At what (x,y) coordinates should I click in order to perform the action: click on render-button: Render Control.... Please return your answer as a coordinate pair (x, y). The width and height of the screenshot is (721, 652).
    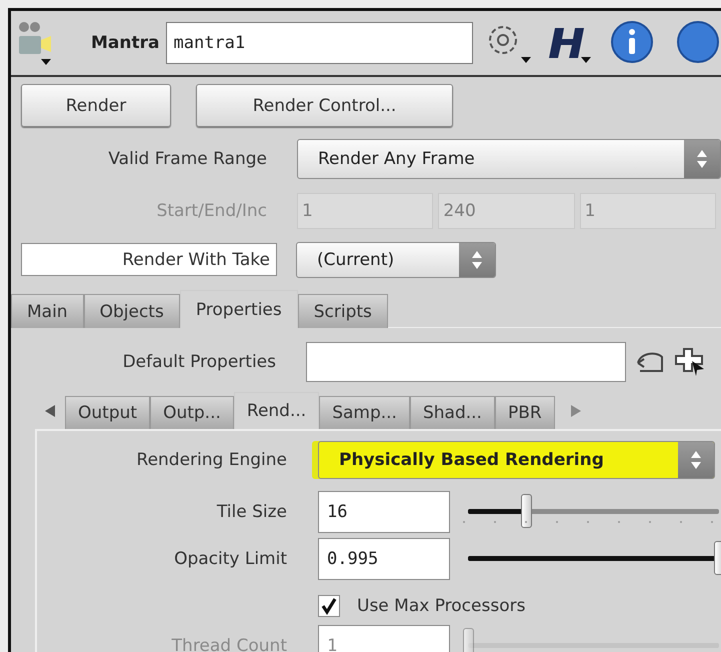
    Looking at the image, I should click on (324, 105).